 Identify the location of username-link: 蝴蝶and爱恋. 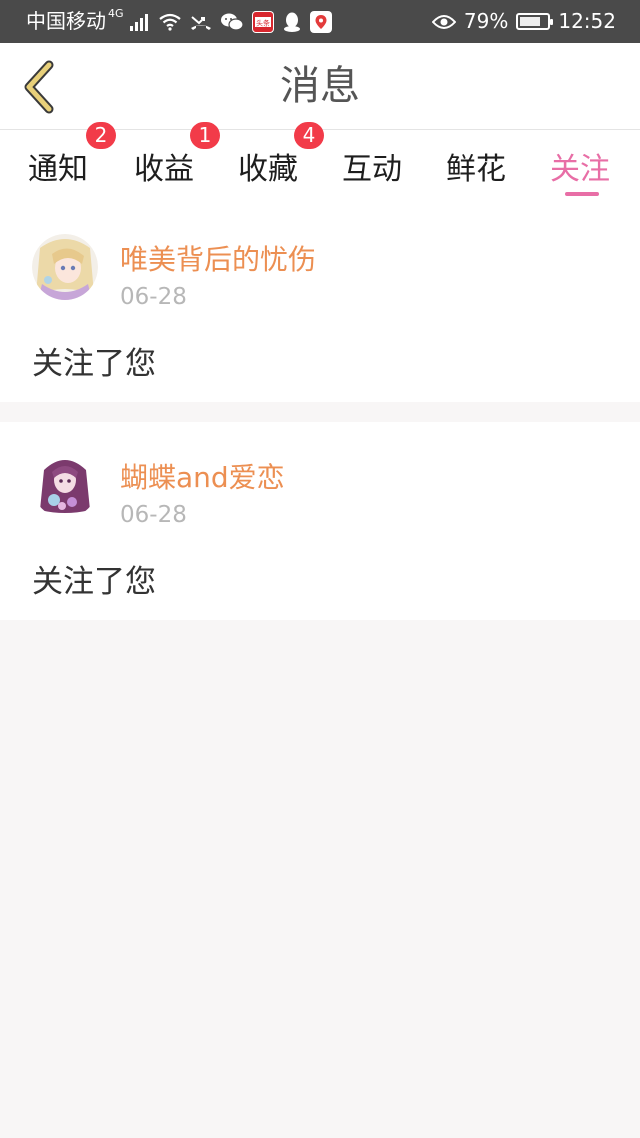
(202, 476).